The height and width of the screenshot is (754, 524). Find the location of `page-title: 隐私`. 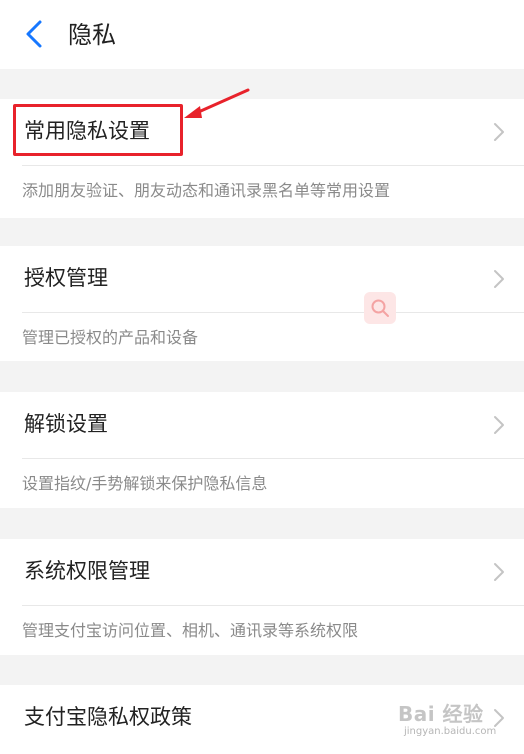

page-title: 隐私 is located at coordinates (92, 35).